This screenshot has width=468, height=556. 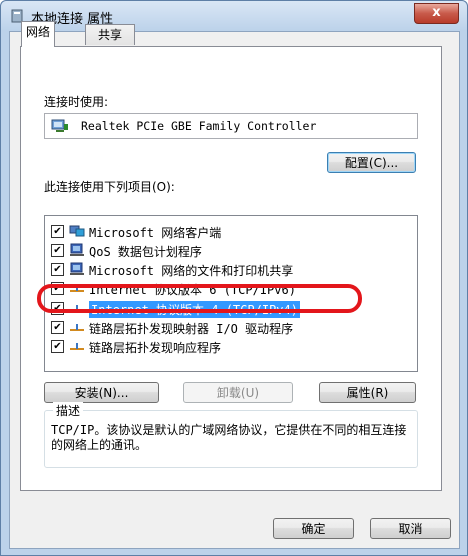 I want to click on item-label: QoS 数据包计划程序, so click(x=145, y=252).